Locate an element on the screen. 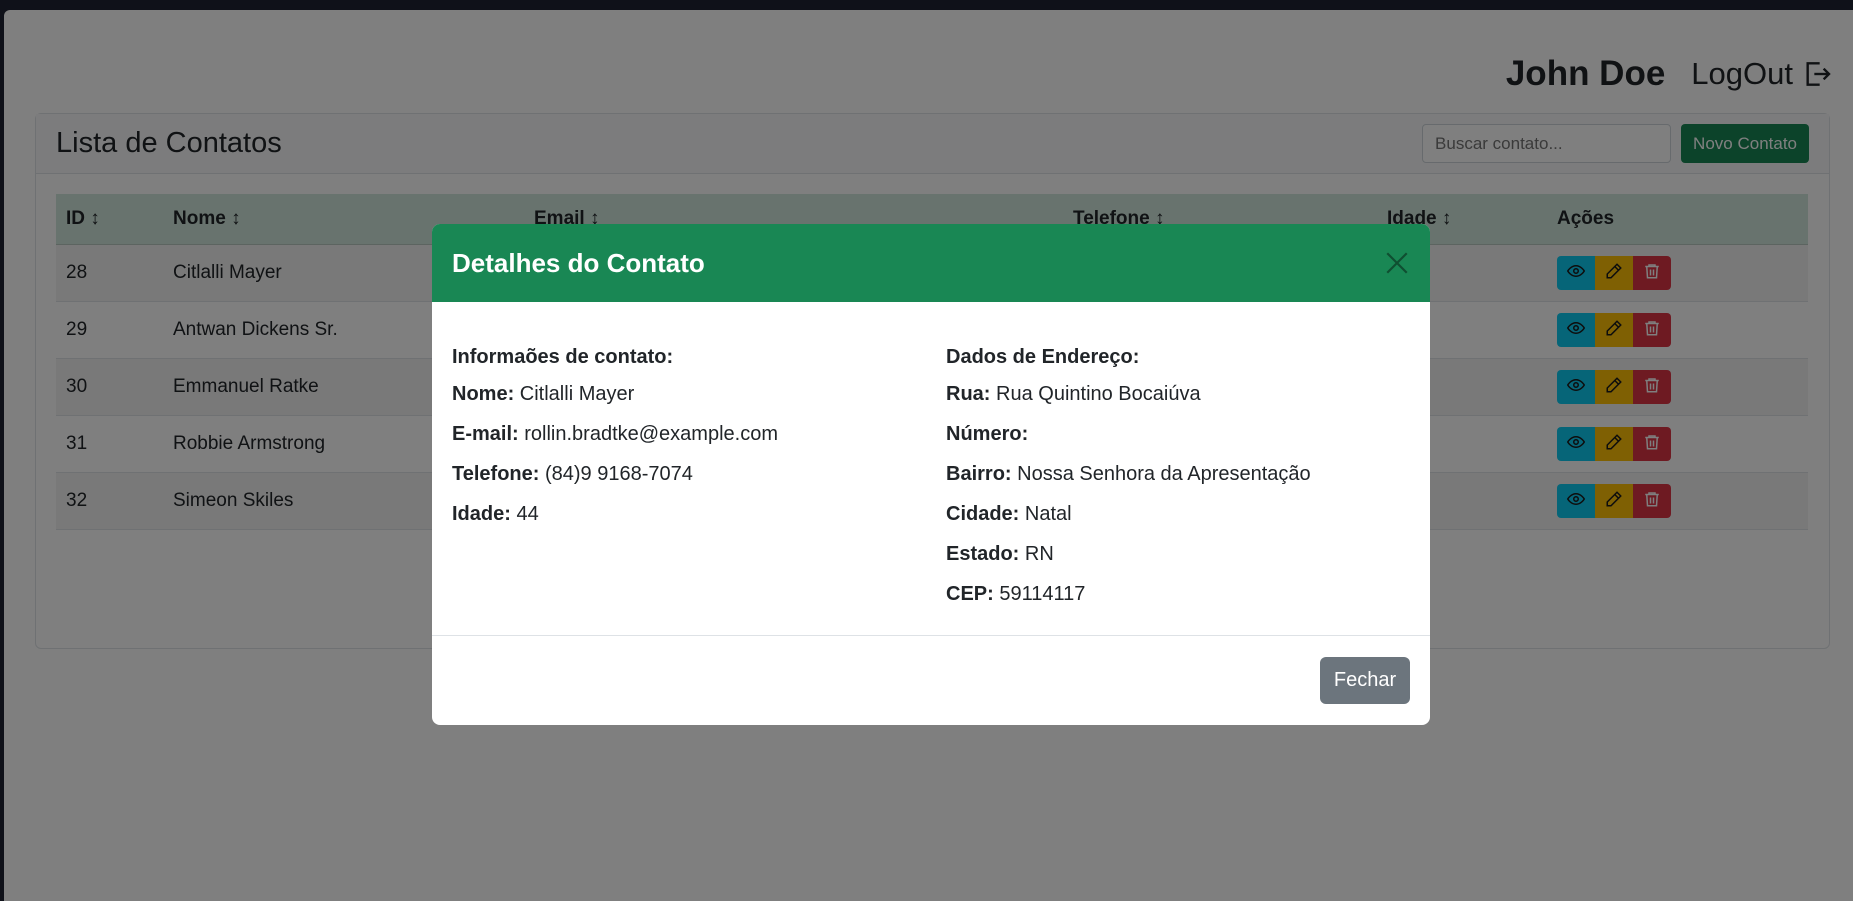 The width and height of the screenshot is (1853, 901). detail-bairro: Bairro: Nossa Senhora da Apresentação is located at coordinates (1128, 474).